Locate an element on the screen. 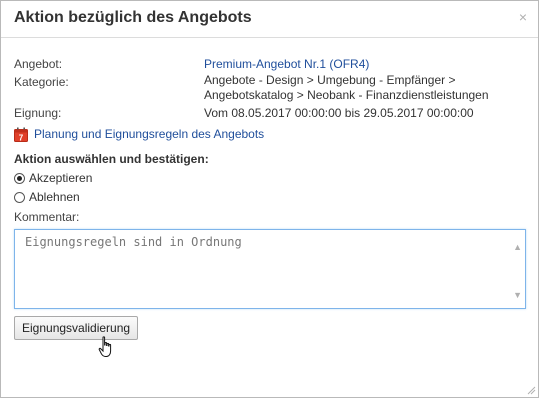 The height and width of the screenshot is (419, 556). resize-grip-icon is located at coordinates (531, 390).